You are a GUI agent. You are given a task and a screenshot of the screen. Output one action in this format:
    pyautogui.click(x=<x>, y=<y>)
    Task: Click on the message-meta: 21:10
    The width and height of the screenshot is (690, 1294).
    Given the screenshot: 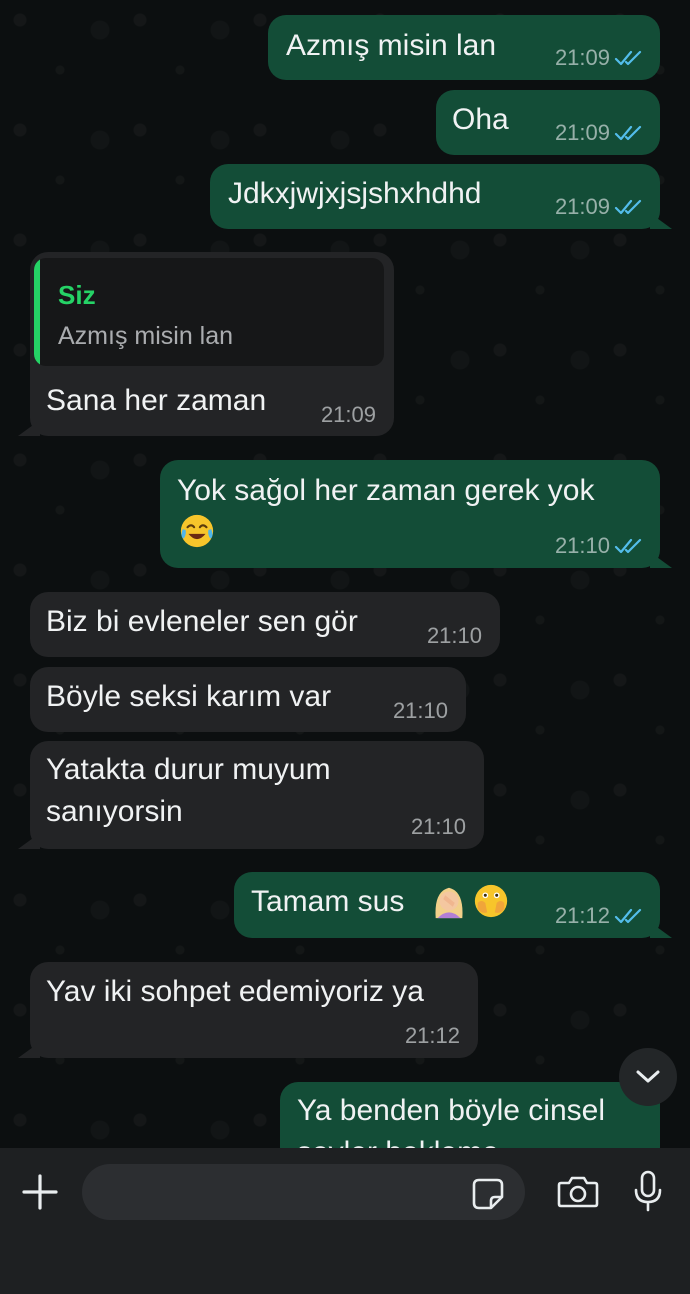 What is the action you would take?
    pyautogui.click(x=599, y=546)
    